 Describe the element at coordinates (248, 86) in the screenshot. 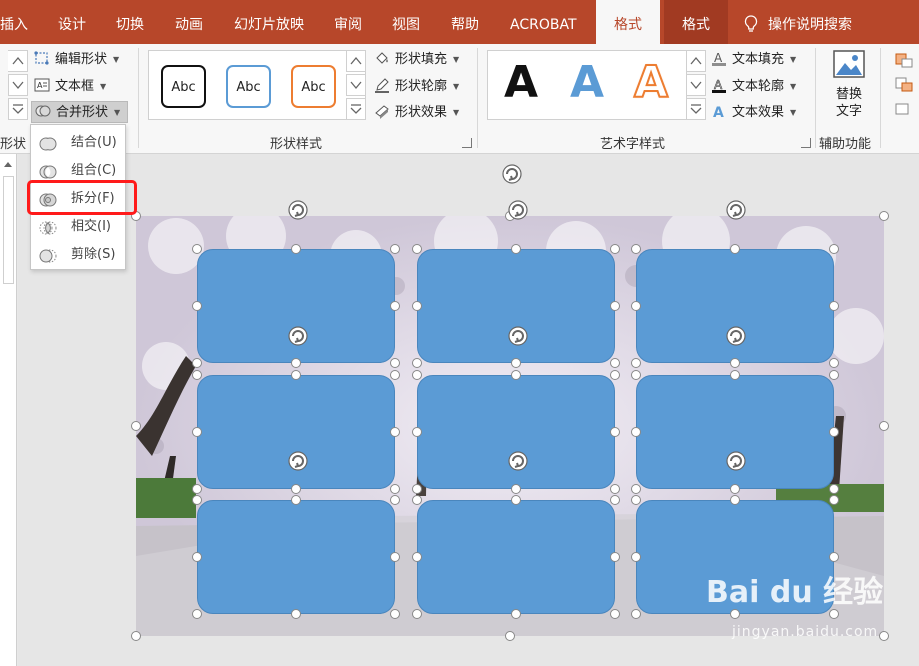

I see `shape-style-preset-blue: Abc` at that location.